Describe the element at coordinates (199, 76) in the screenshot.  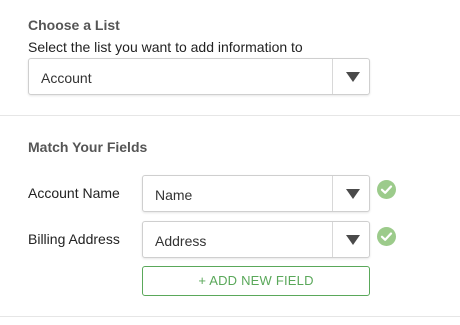
I see `list-select: Account` at that location.